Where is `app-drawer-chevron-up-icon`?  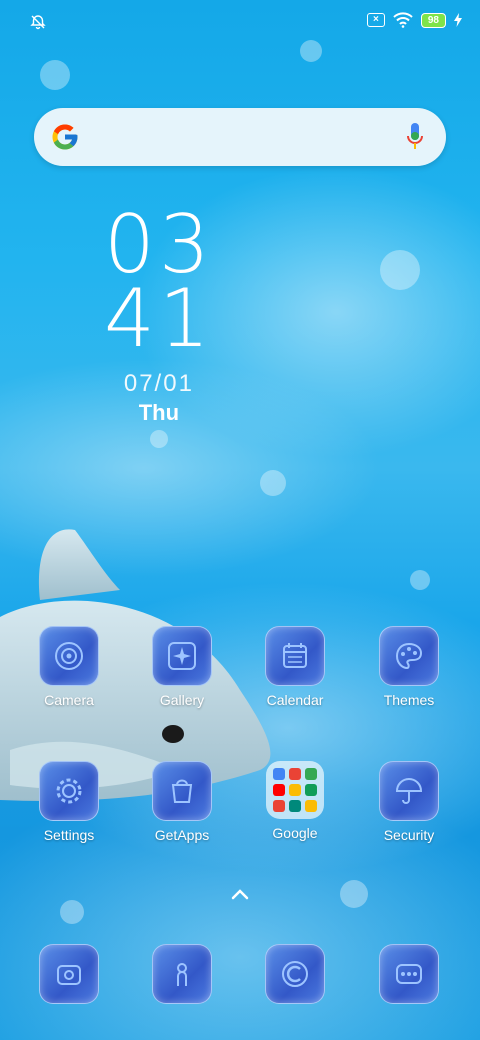
app-drawer-chevron-up-icon is located at coordinates (240, 894).